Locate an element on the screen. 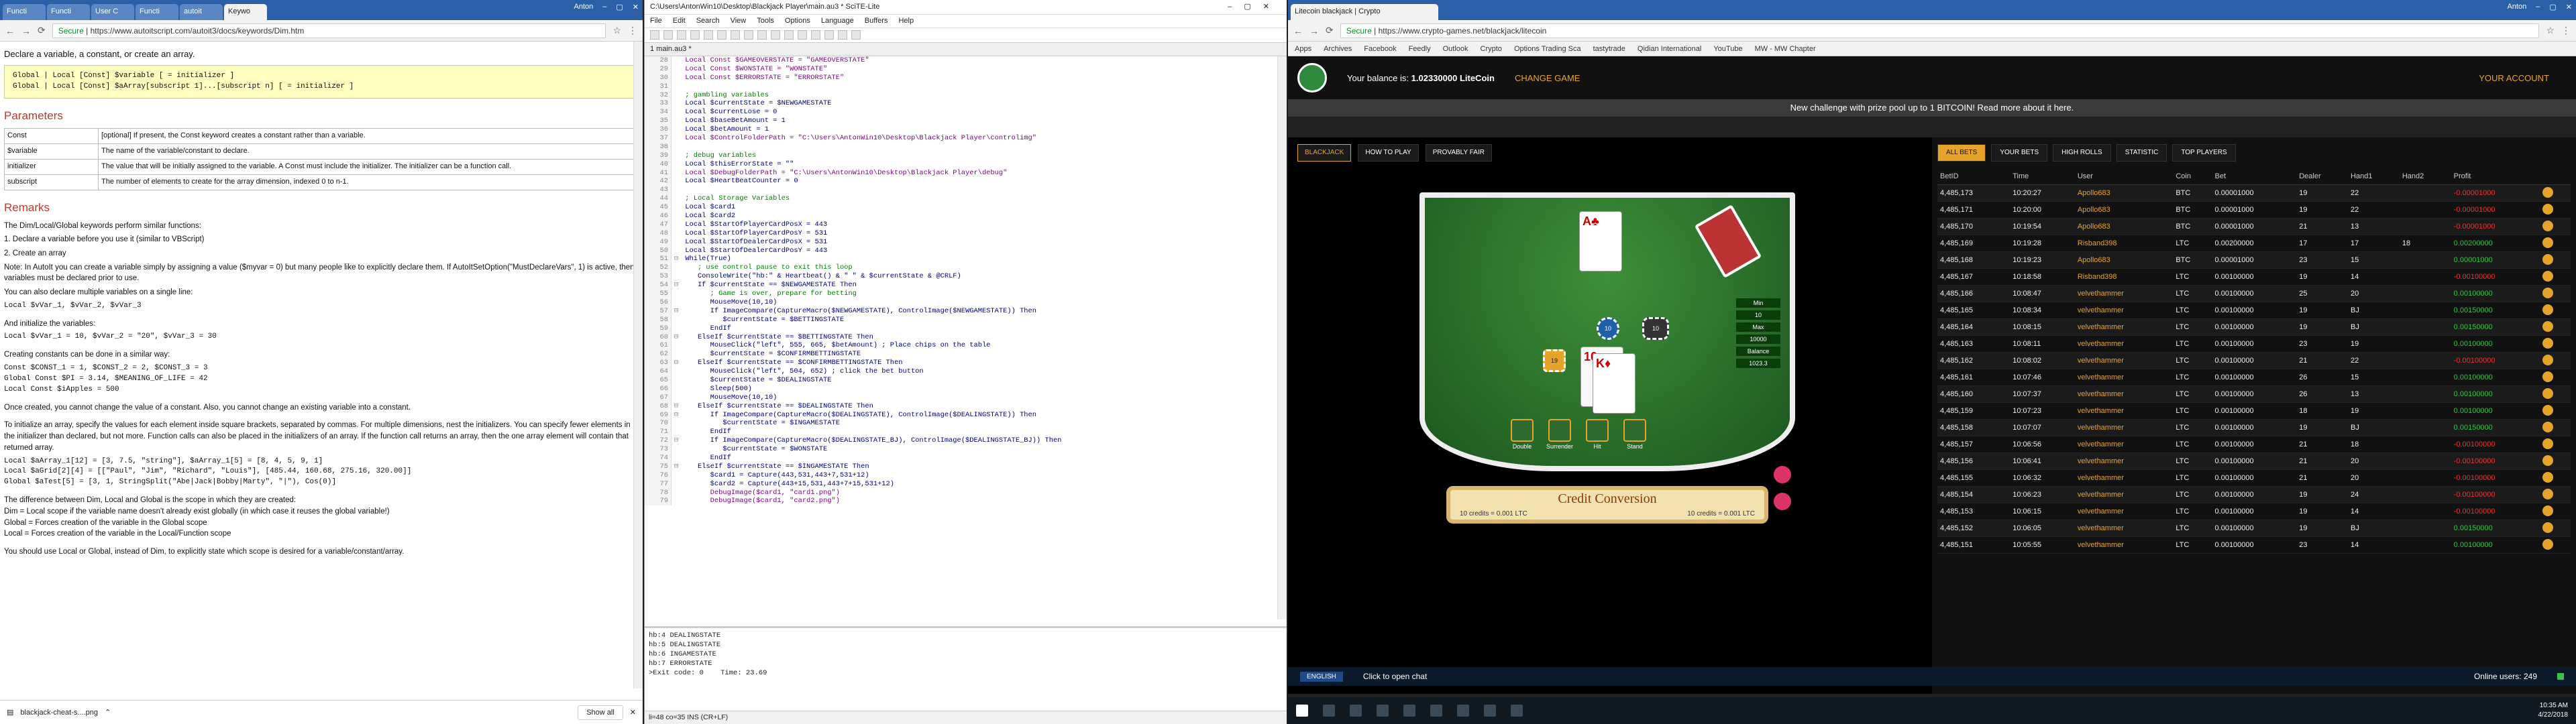 The image size is (2576, 724). calculator-icon is located at coordinates (1436, 711).